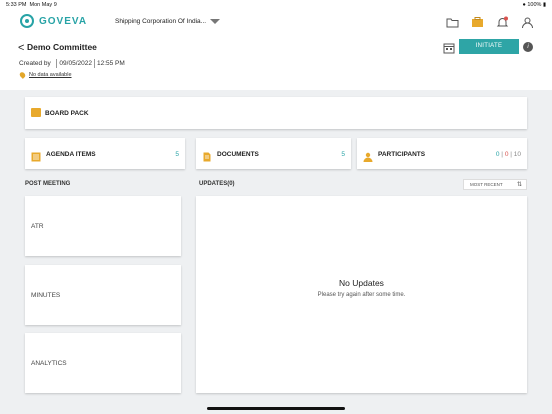 This screenshot has height=414, width=552. I want to click on home-indicator, so click(276, 408).